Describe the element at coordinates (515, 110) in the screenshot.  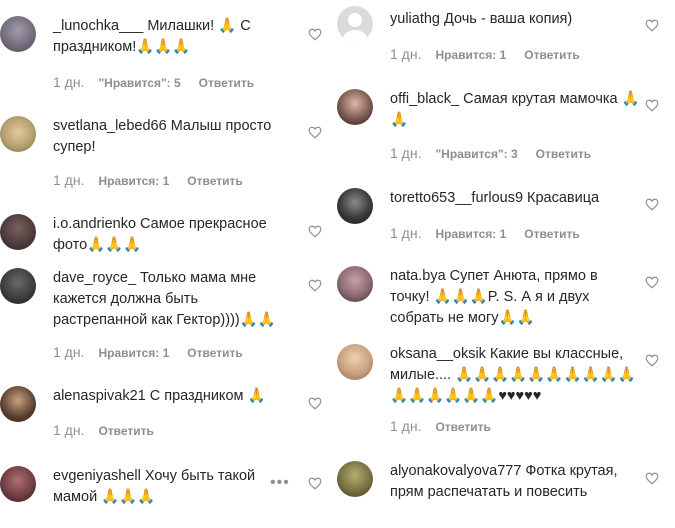
I see `comment-text-block: offi_black_ Самая крутая мамочка 🙏🙏` at that location.